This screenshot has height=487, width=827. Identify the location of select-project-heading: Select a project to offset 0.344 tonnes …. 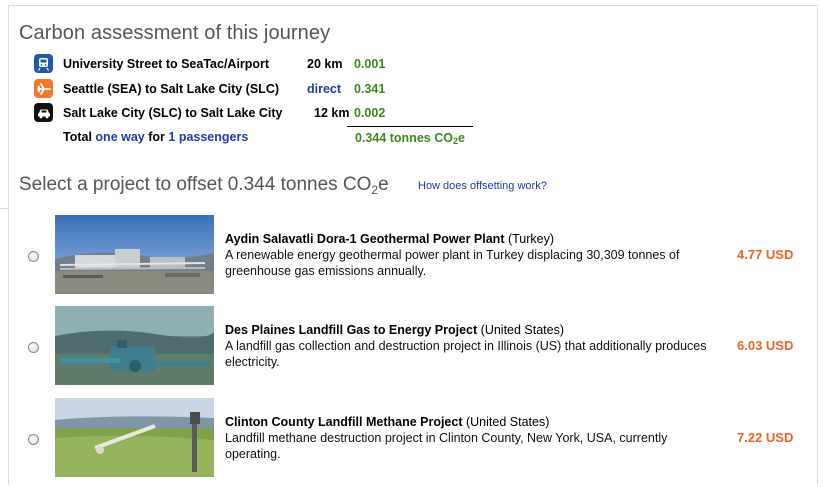
(204, 185).